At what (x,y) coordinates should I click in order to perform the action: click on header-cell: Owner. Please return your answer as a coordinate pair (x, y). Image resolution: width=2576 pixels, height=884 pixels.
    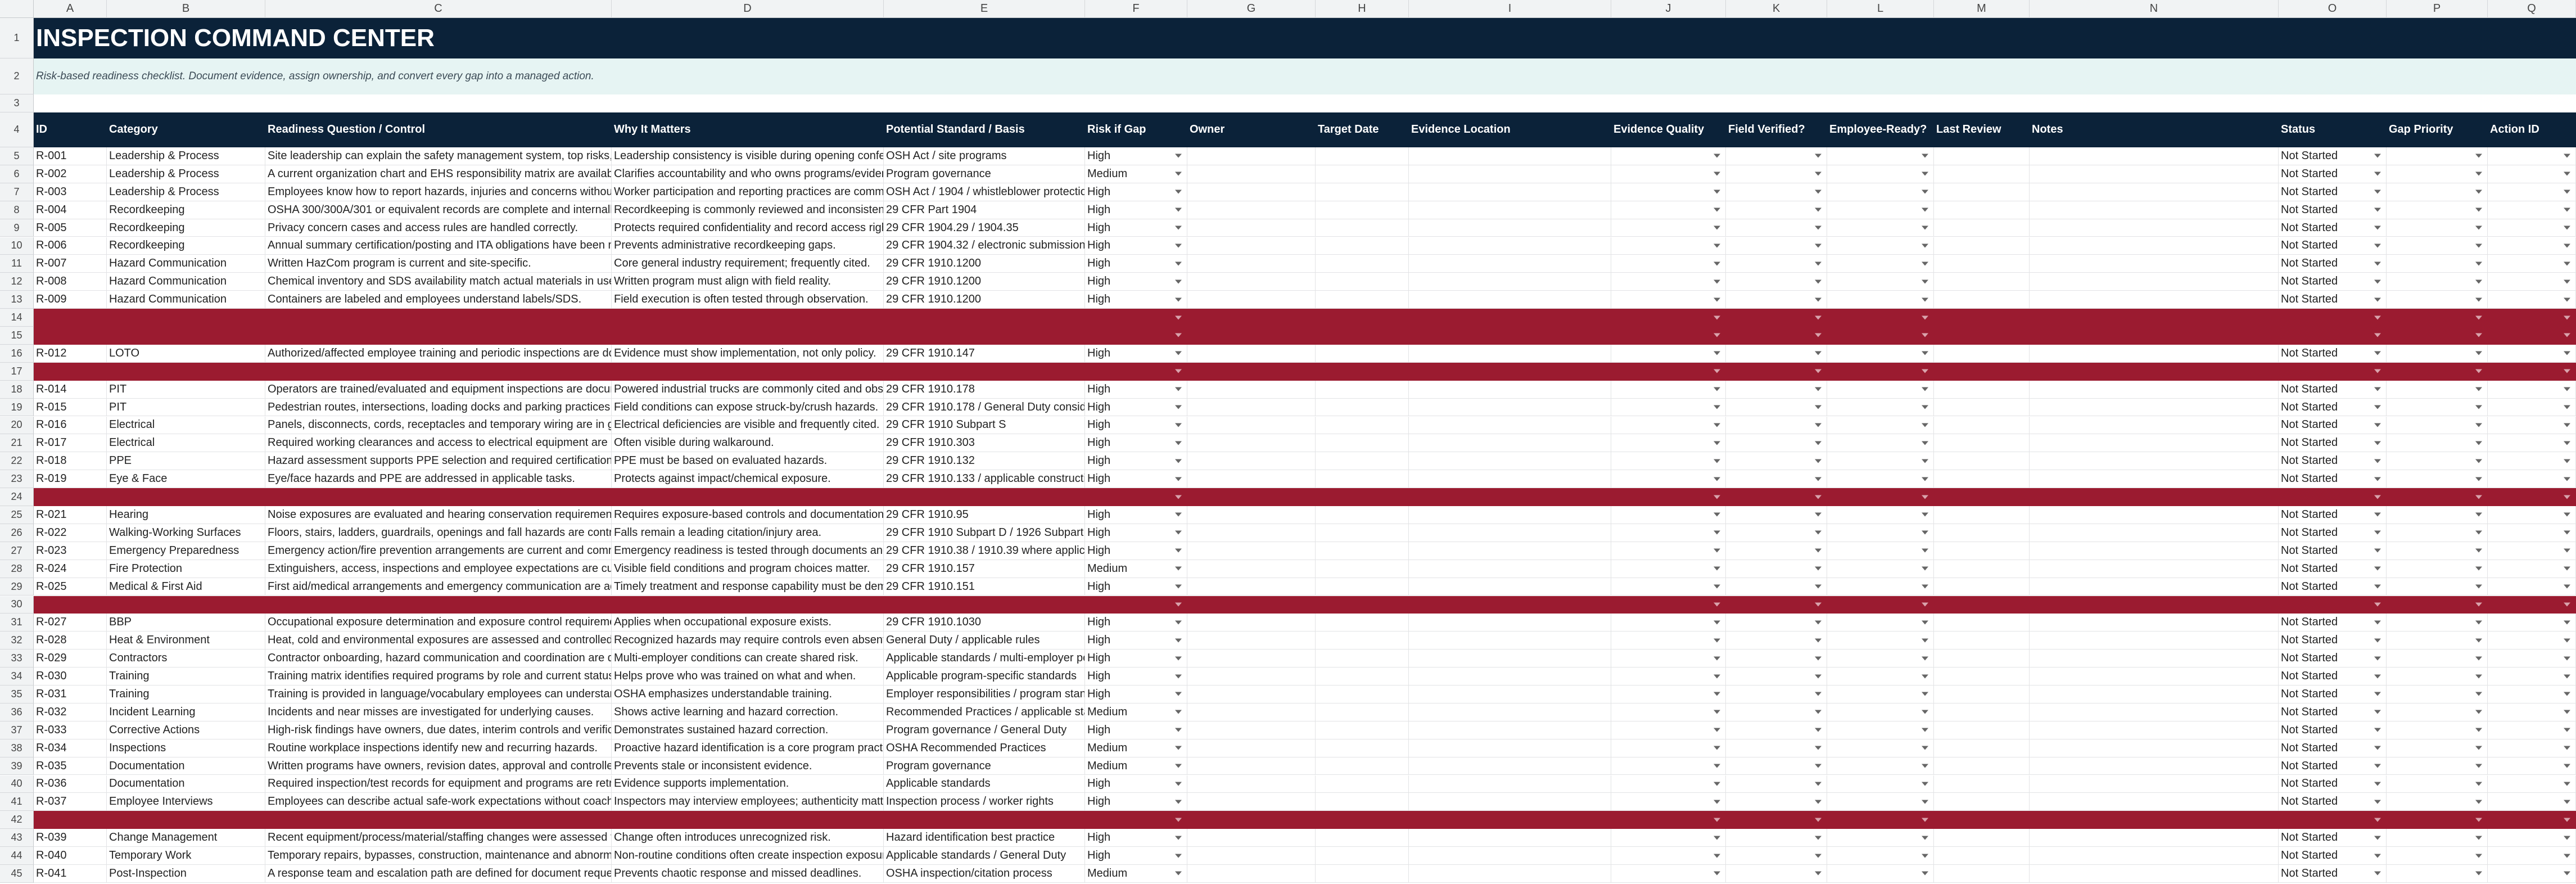
    Looking at the image, I should click on (1251, 129).